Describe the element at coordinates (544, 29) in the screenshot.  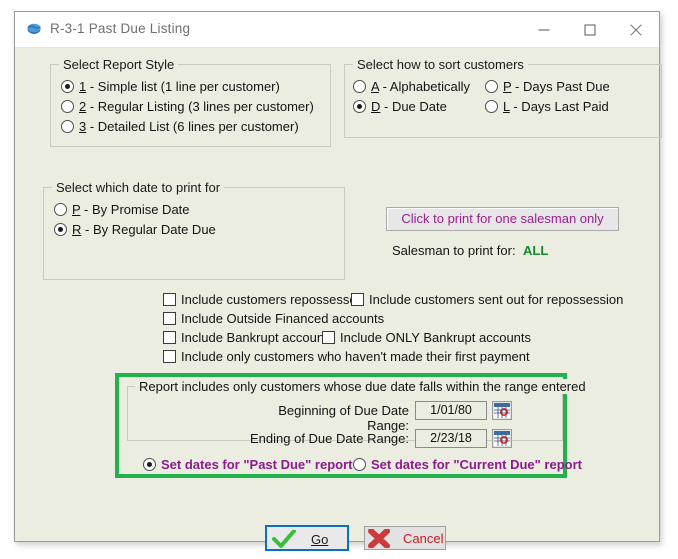
I see `minimize-button` at that location.